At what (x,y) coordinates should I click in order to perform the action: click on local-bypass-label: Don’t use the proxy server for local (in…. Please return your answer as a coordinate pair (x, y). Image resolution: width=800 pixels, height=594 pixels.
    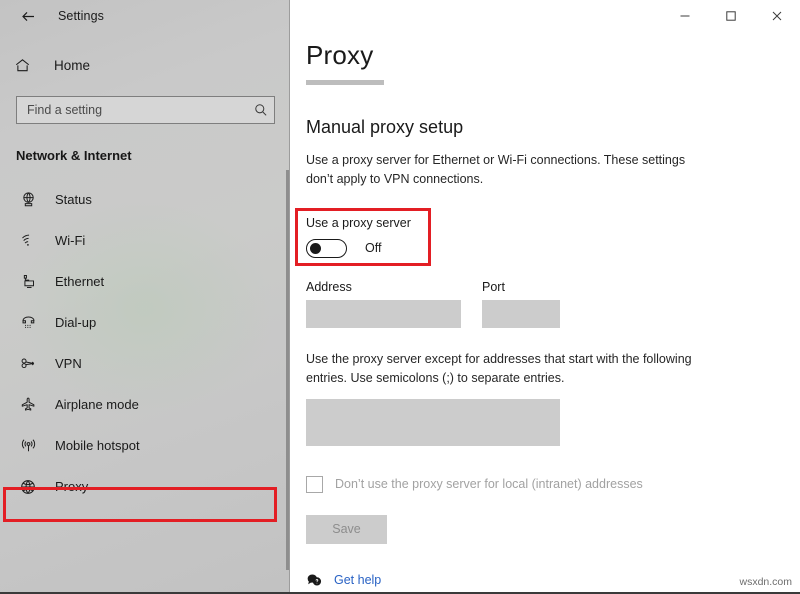
    Looking at the image, I should click on (489, 484).